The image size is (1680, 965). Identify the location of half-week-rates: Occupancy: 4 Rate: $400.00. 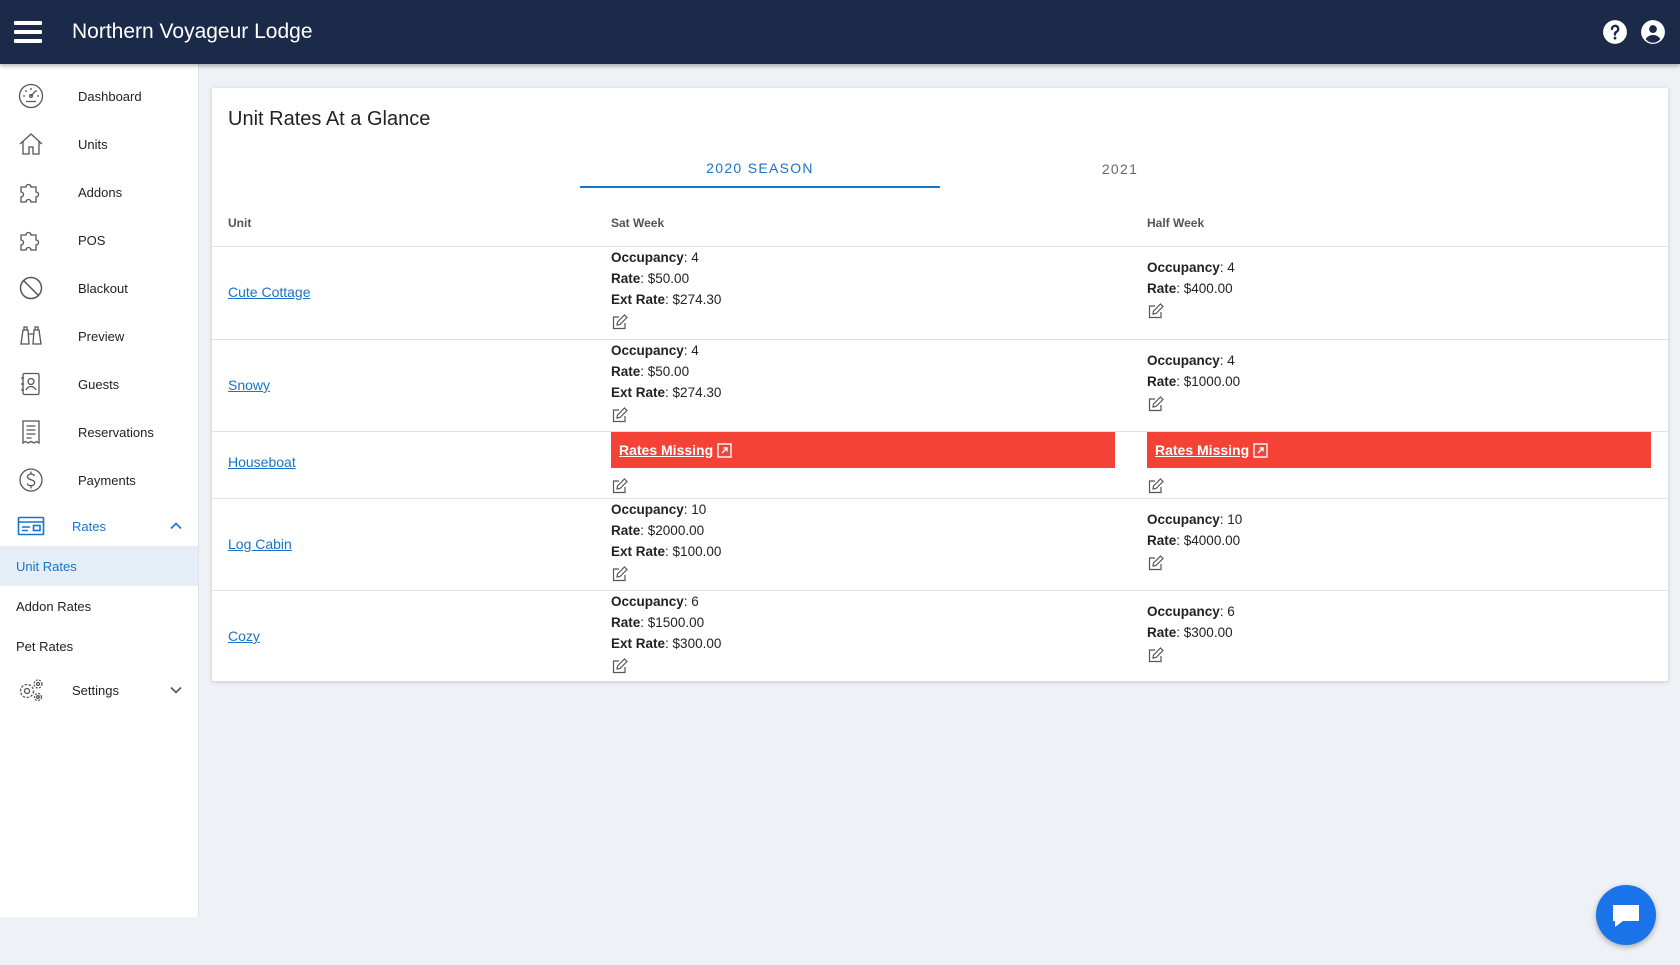
(1191, 288).